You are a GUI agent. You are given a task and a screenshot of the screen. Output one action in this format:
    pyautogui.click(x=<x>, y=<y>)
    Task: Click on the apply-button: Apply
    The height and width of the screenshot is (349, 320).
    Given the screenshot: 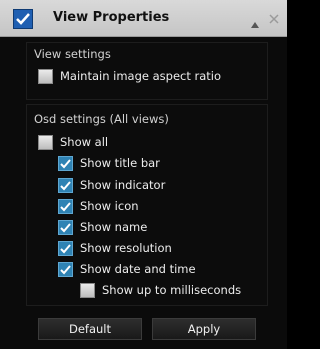 What is the action you would take?
    pyautogui.click(x=204, y=329)
    